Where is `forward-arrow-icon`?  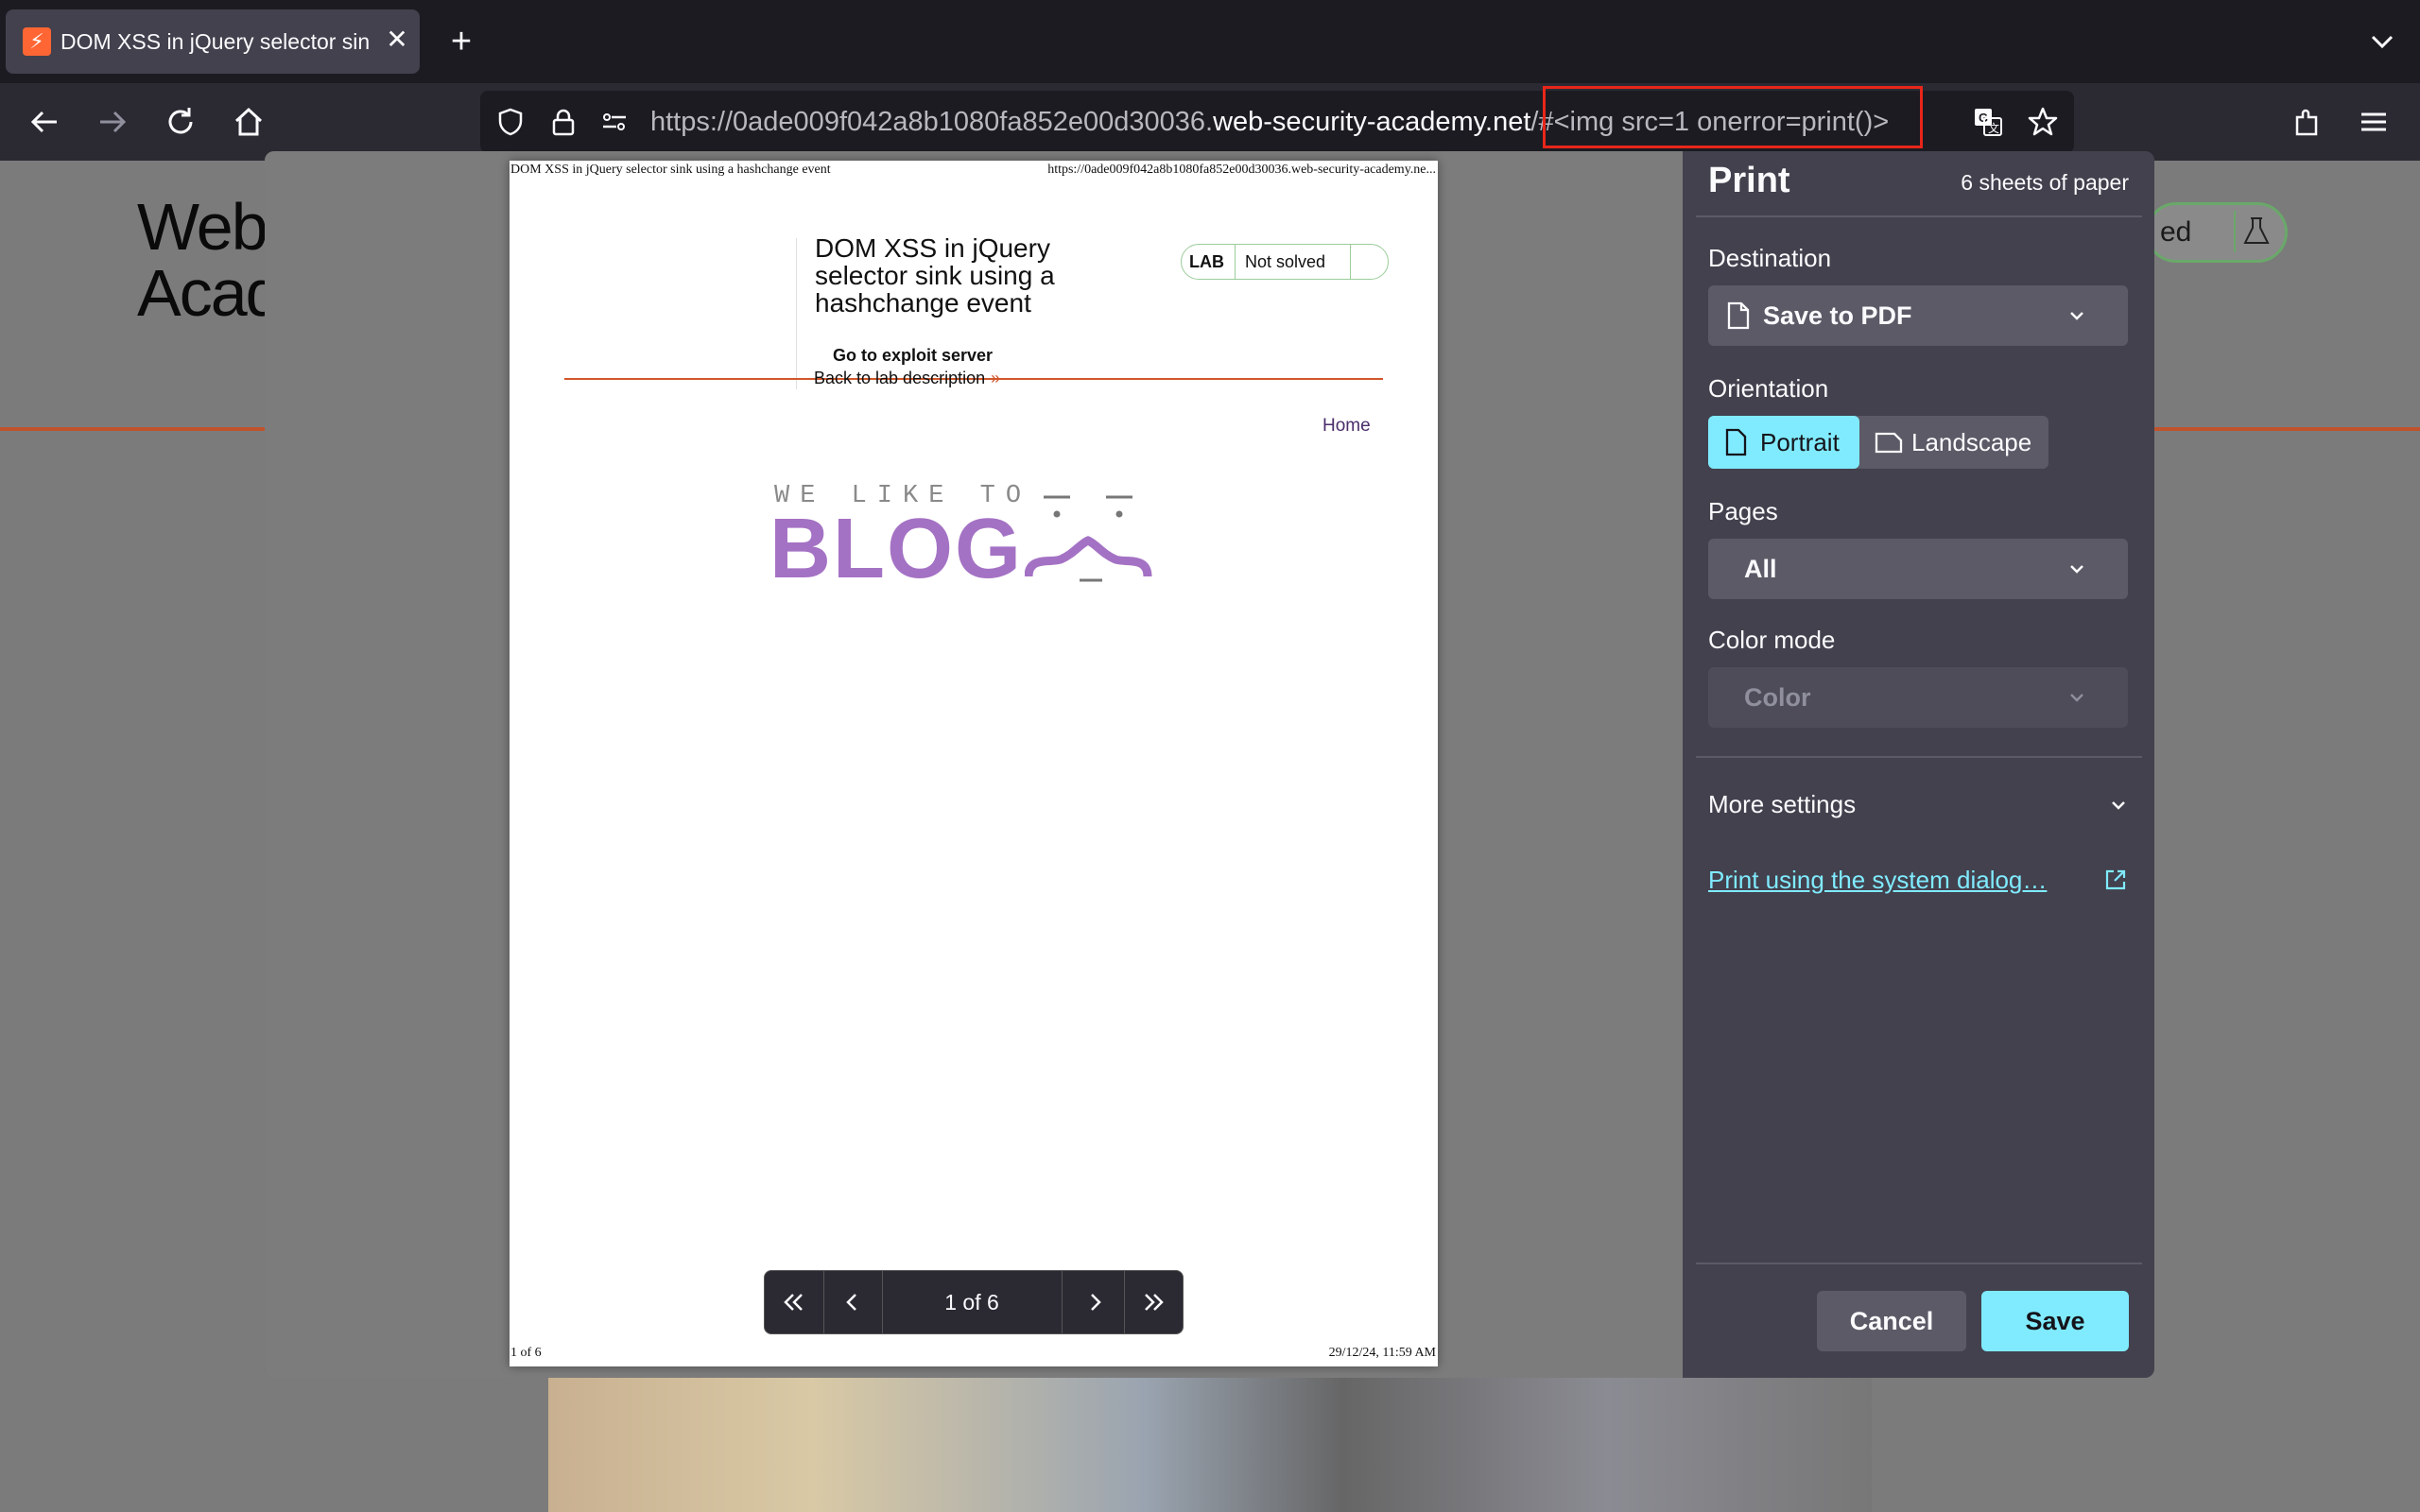 forward-arrow-icon is located at coordinates (112, 122).